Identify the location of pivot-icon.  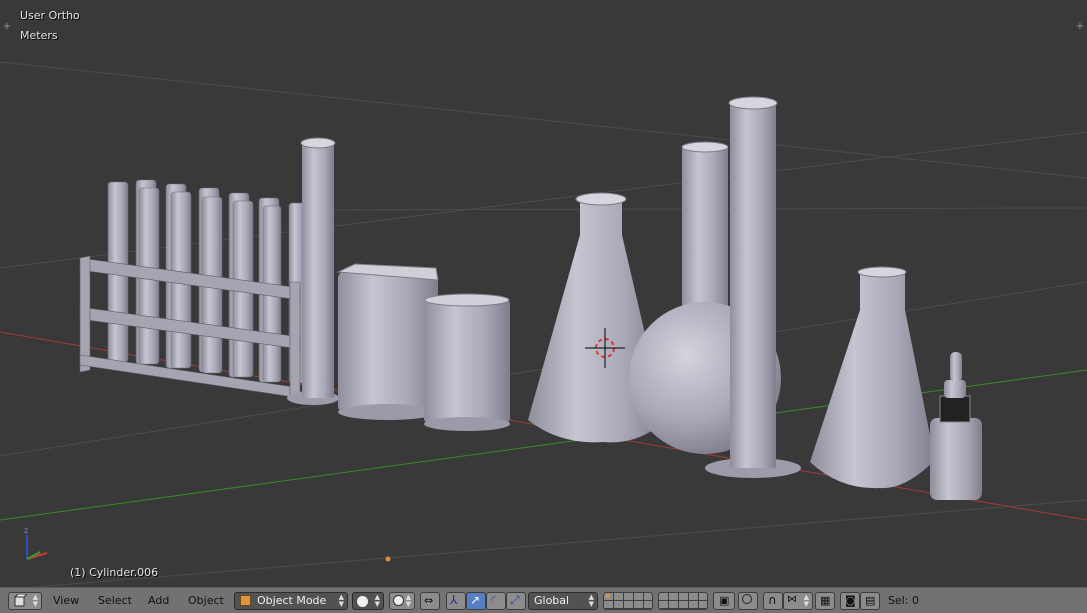
(398, 600).